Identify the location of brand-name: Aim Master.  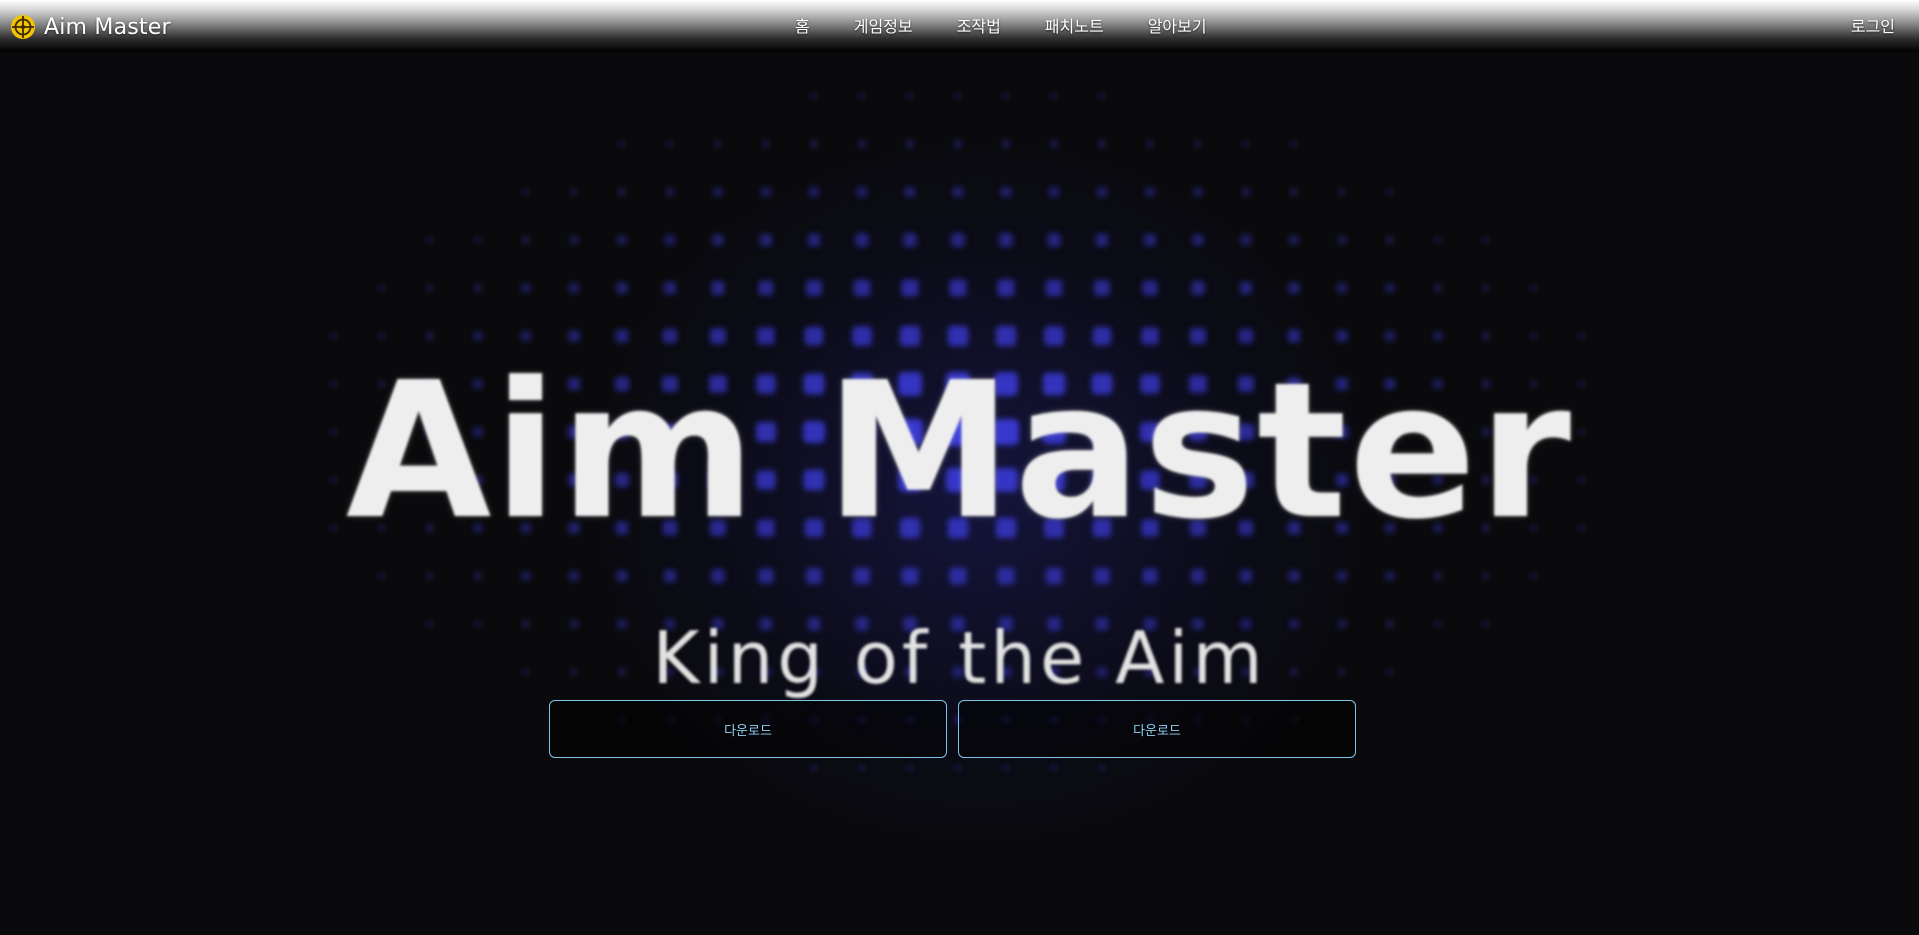
(107, 27).